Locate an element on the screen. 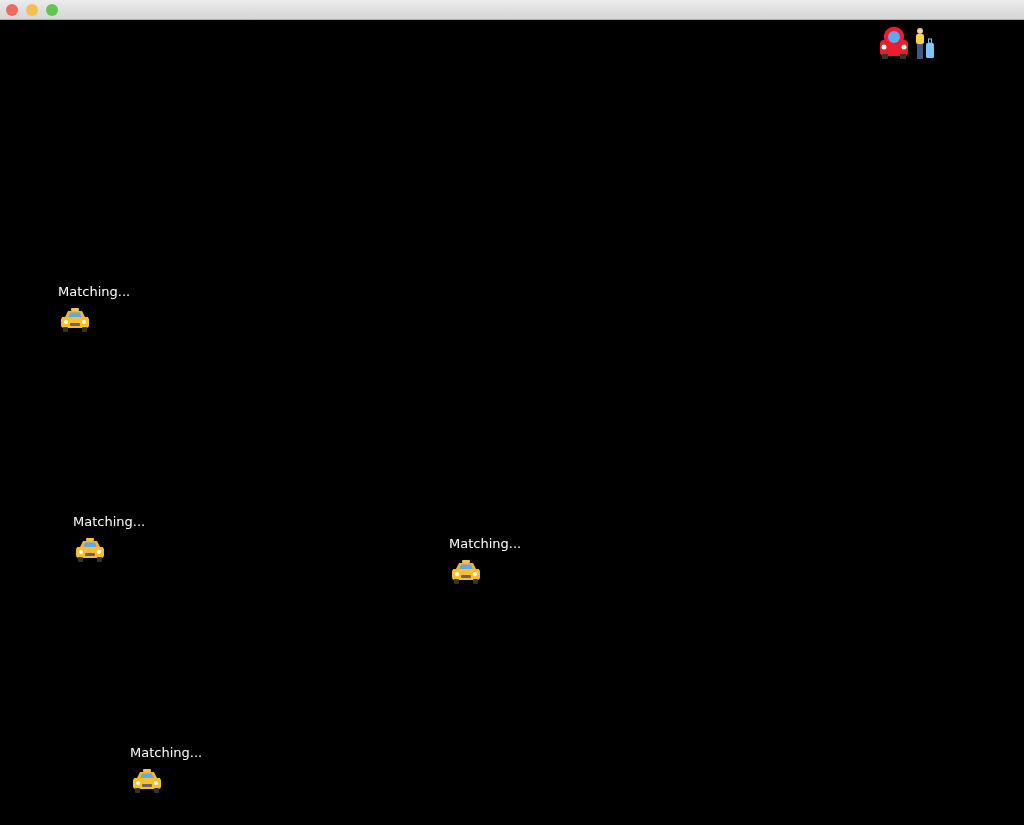 Image resolution: width=1024 pixels, height=825 pixels. close-button is located at coordinates (12, 9).